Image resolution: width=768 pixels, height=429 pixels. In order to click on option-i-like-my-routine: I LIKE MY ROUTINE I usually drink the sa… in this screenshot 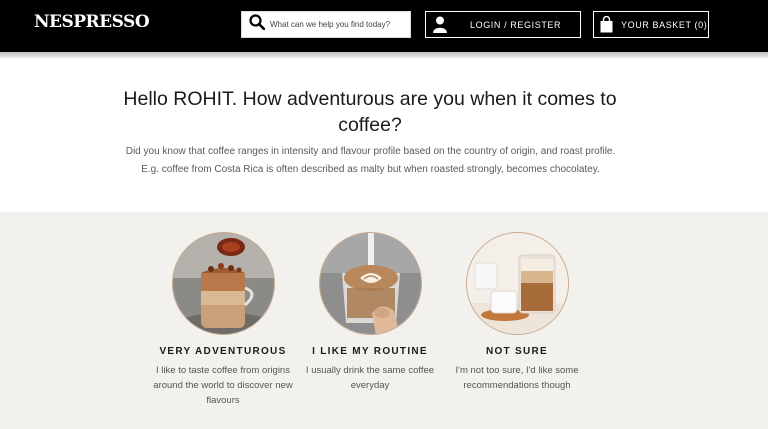, I will do `click(370, 312)`.